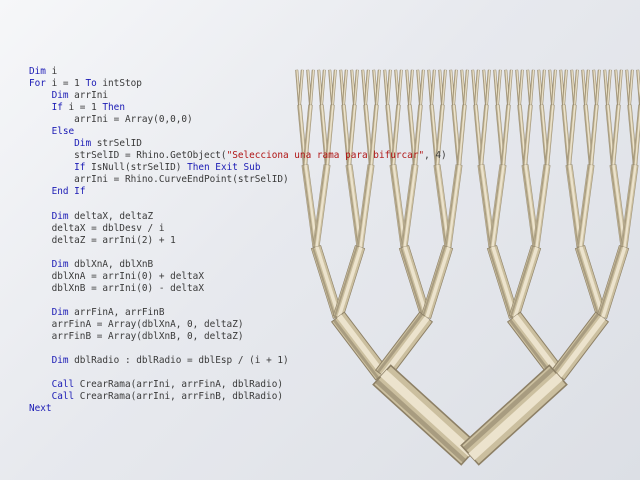 The height and width of the screenshot is (480, 640). Describe the element at coordinates (88, 96) in the screenshot. I see `code-text: arrIni` at that location.